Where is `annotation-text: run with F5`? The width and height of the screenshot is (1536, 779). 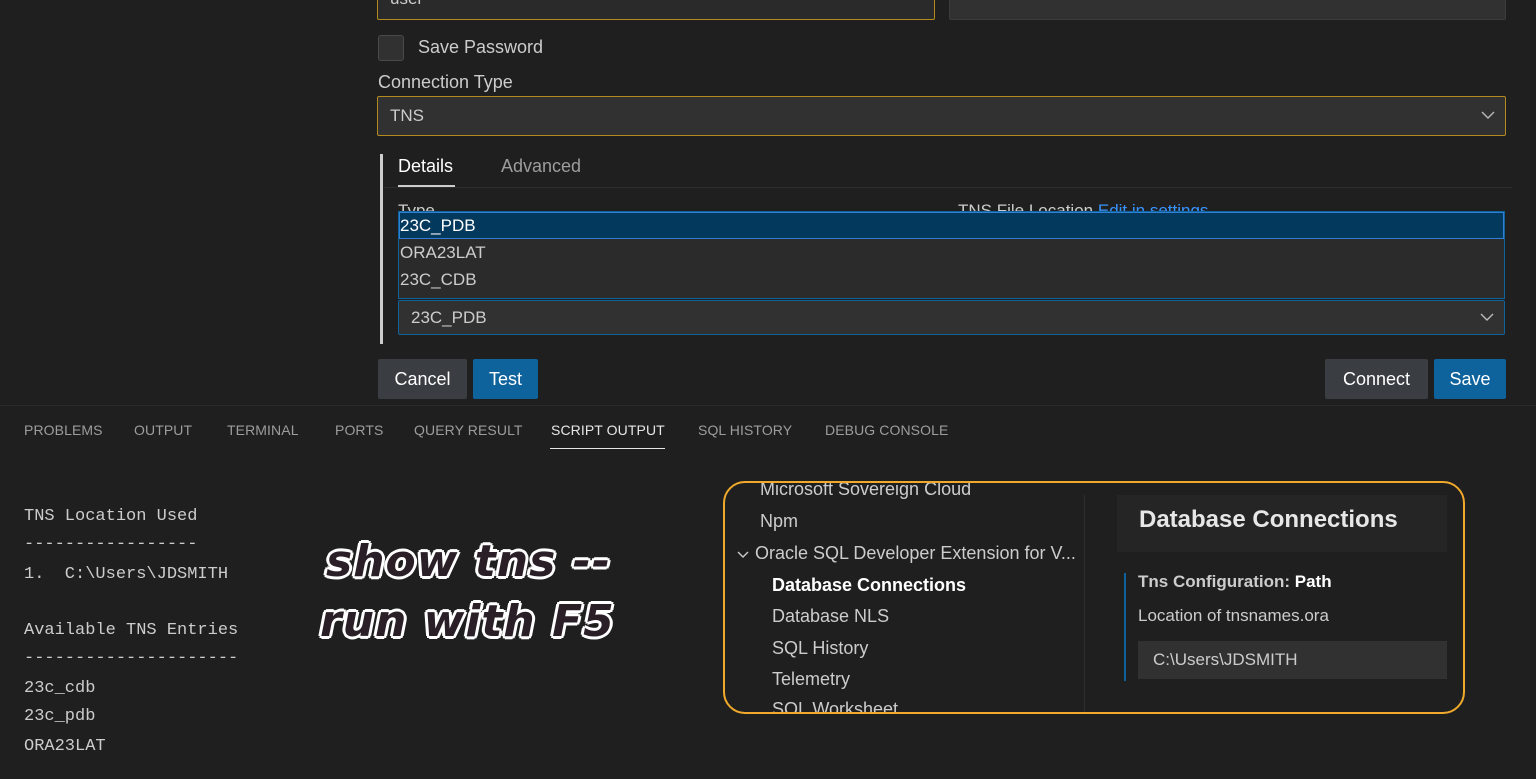 annotation-text: run with F5 is located at coordinates (467, 621).